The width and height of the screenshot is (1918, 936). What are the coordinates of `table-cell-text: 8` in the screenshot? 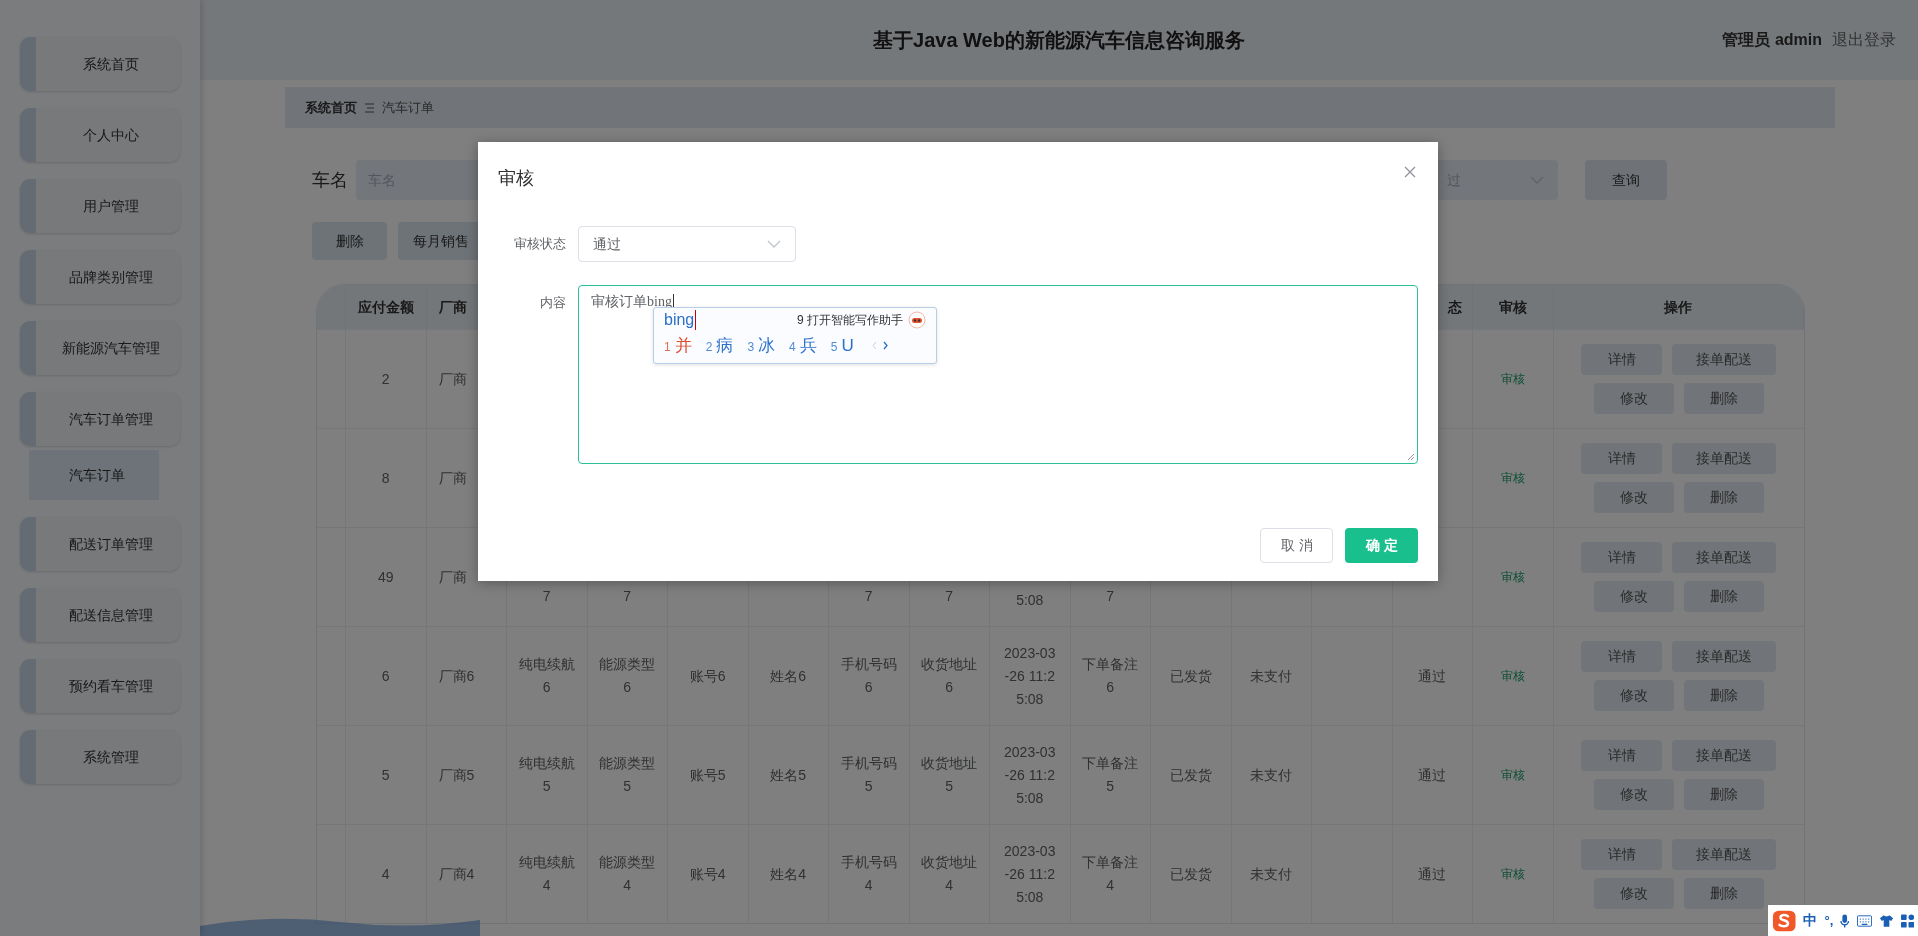 It's located at (385, 478).